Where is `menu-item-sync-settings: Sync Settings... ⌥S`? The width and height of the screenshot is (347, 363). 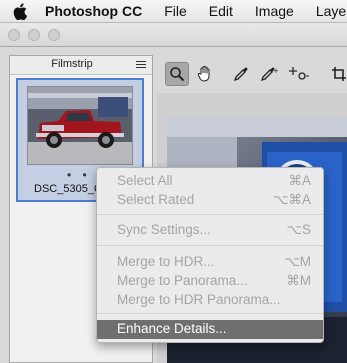
menu-item-sync-settings: Sync Settings... ⌥S is located at coordinates (210, 230).